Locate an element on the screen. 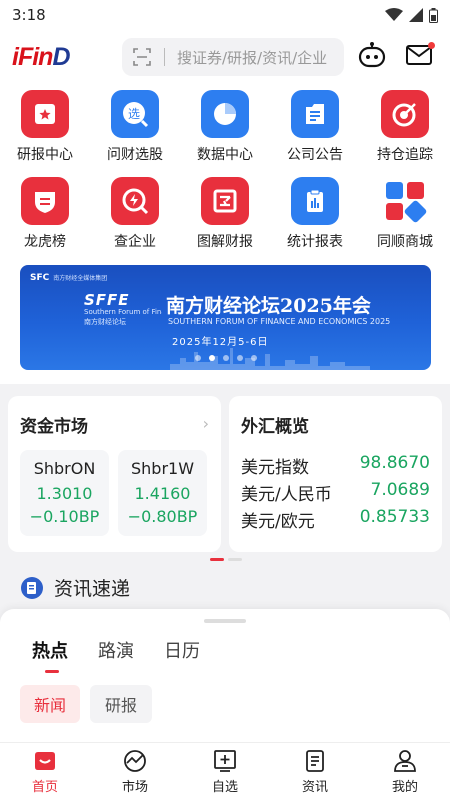 The width and height of the screenshot is (450, 800). target-icon is located at coordinates (405, 114).